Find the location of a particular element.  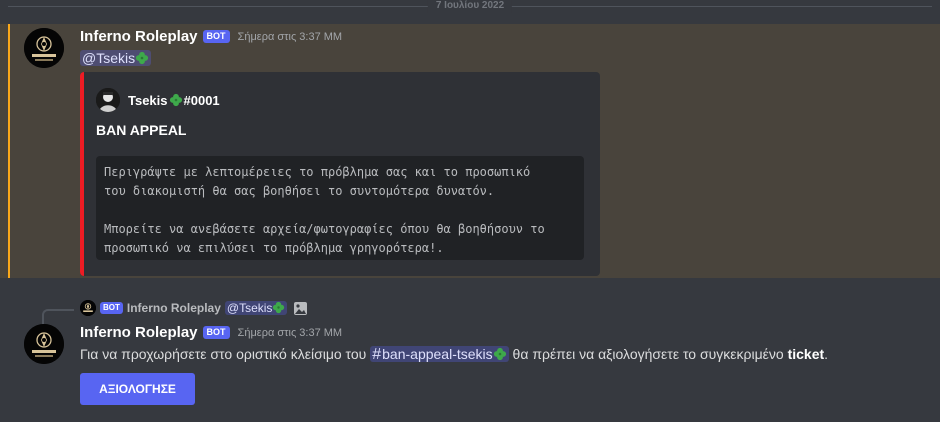

embed-author: Tsekis #0001 is located at coordinates (158, 100).